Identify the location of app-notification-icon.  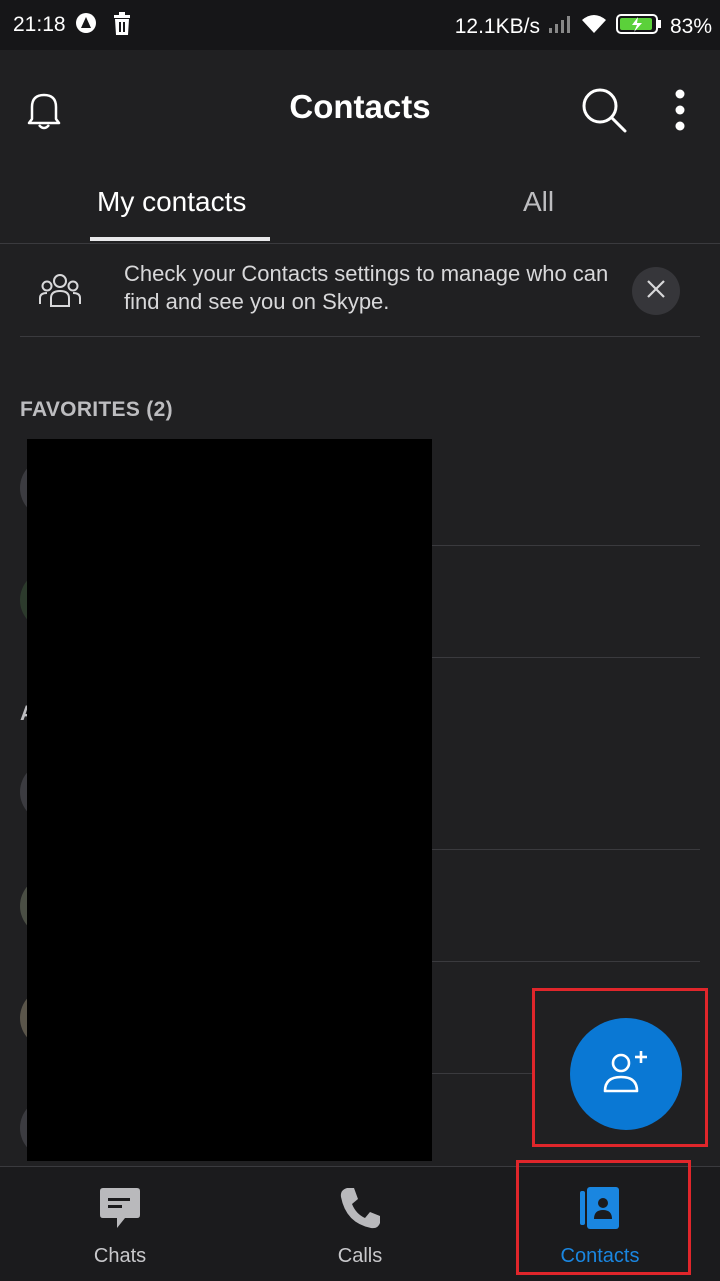
(86, 26).